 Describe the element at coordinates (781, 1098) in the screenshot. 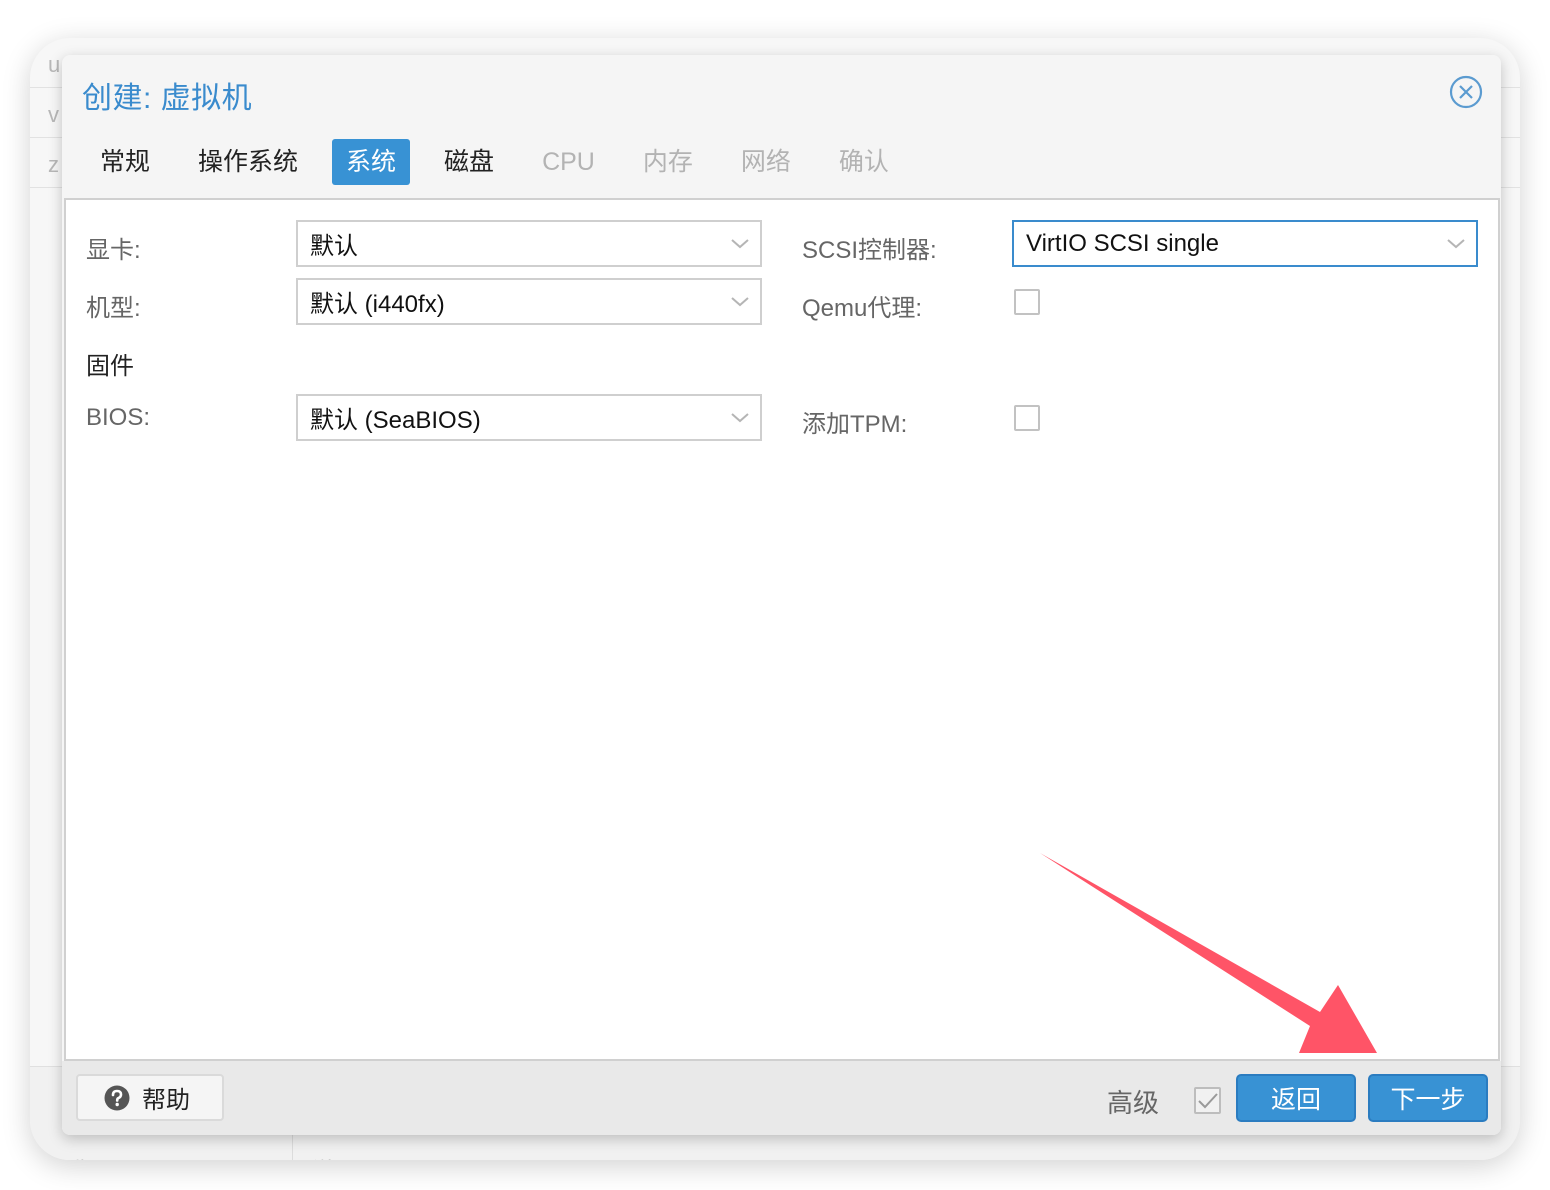

I see `dialog-footer: 帮助 高级 返回 下一步` at that location.